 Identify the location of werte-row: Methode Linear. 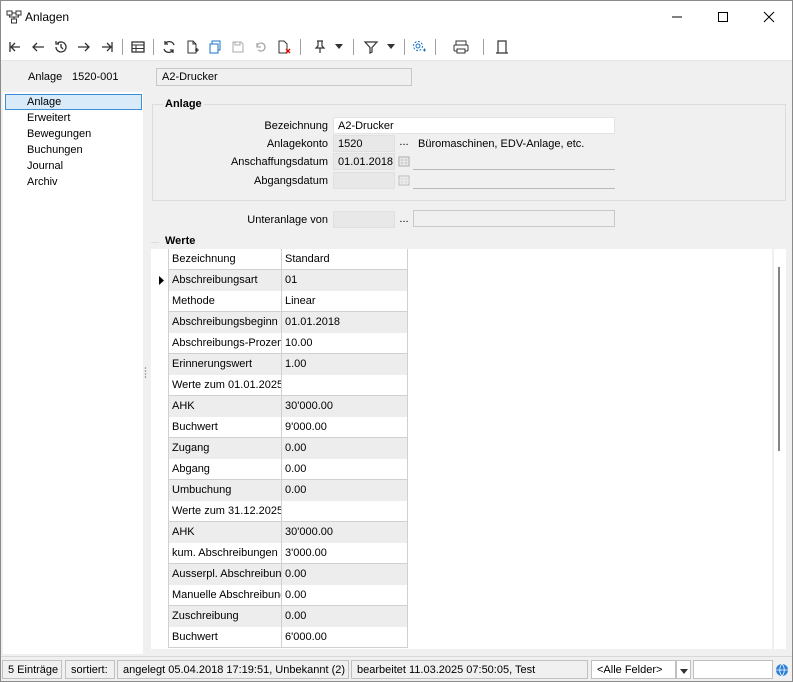
(280, 301).